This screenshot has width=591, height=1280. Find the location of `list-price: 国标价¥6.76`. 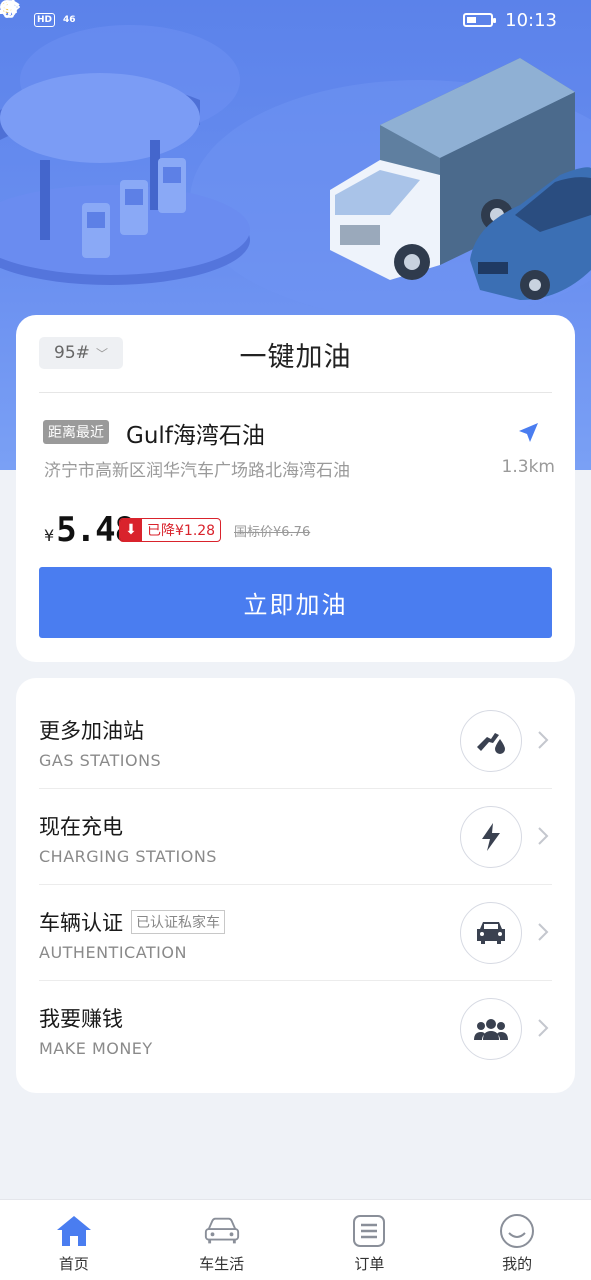

list-price: 国标价¥6.76 is located at coordinates (272, 532).